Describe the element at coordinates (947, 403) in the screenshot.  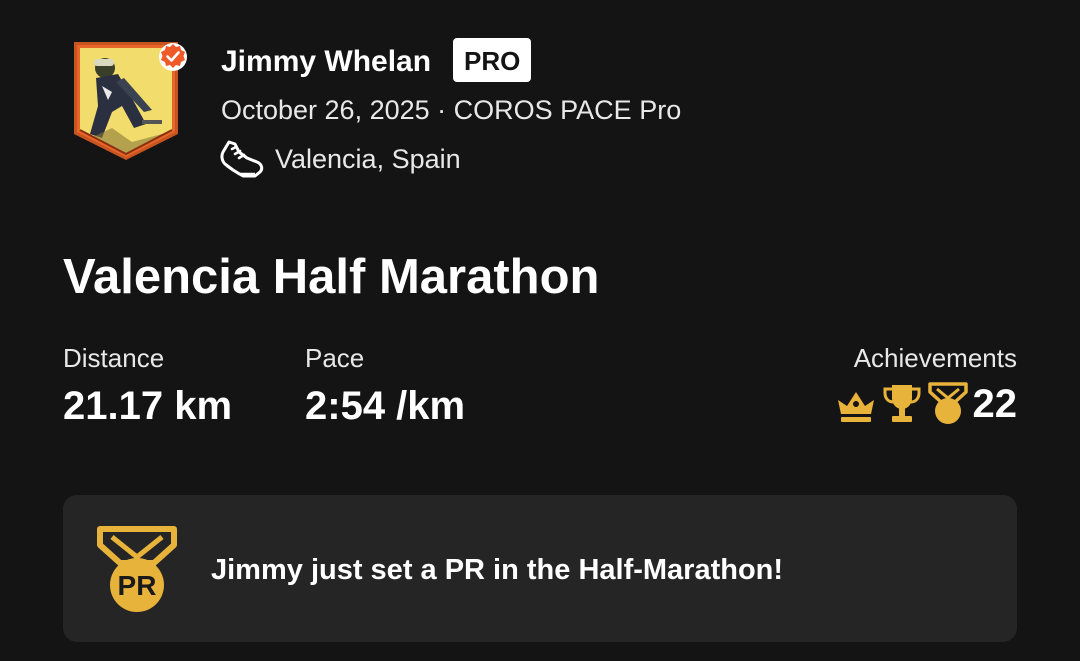
I see `medal-icon` at that location.